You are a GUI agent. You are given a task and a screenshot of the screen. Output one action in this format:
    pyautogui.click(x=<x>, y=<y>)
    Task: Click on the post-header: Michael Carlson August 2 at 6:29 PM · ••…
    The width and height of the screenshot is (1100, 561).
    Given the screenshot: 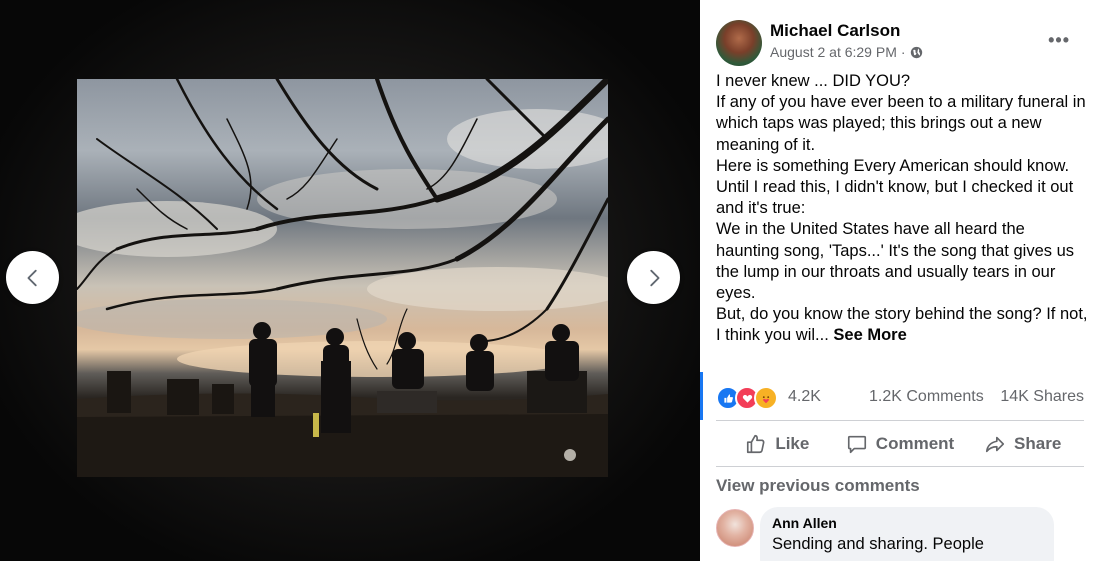 What is the action you would take?
    pyautogui.click(x=902, y=43)
    